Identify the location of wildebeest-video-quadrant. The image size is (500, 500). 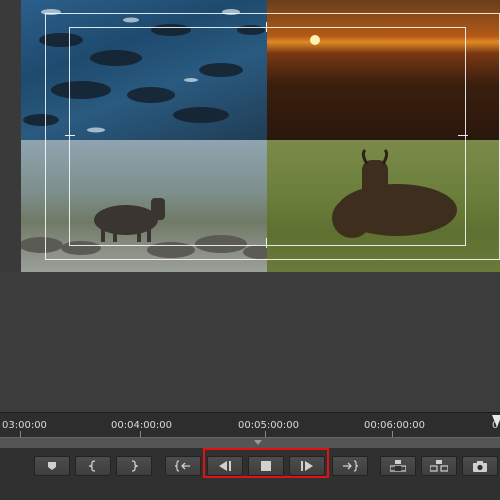
(383, 206).